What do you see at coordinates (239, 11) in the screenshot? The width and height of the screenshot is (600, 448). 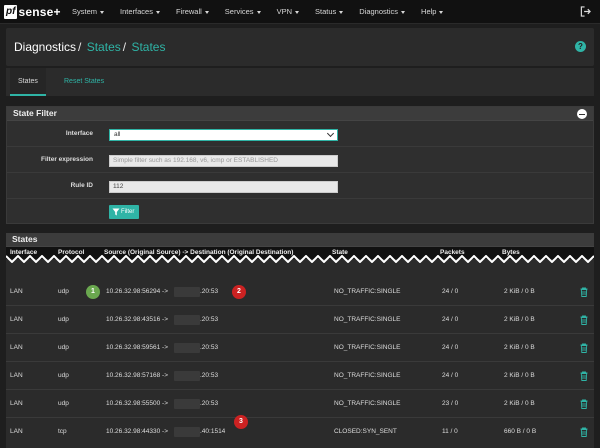 I see `menu-services-label: Services` at bounding box center [239, 11].